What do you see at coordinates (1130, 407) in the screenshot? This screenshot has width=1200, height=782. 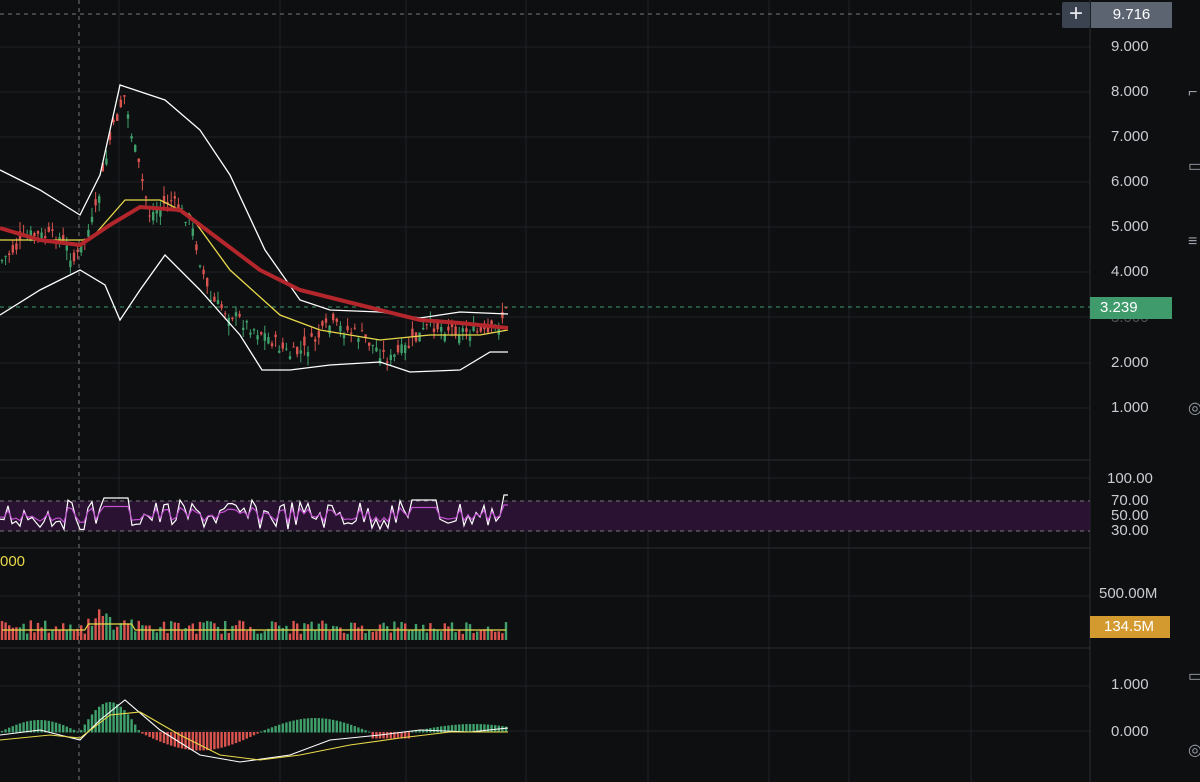 I see `price-axis-label: 1.000` at bounding box center [1130, 407].